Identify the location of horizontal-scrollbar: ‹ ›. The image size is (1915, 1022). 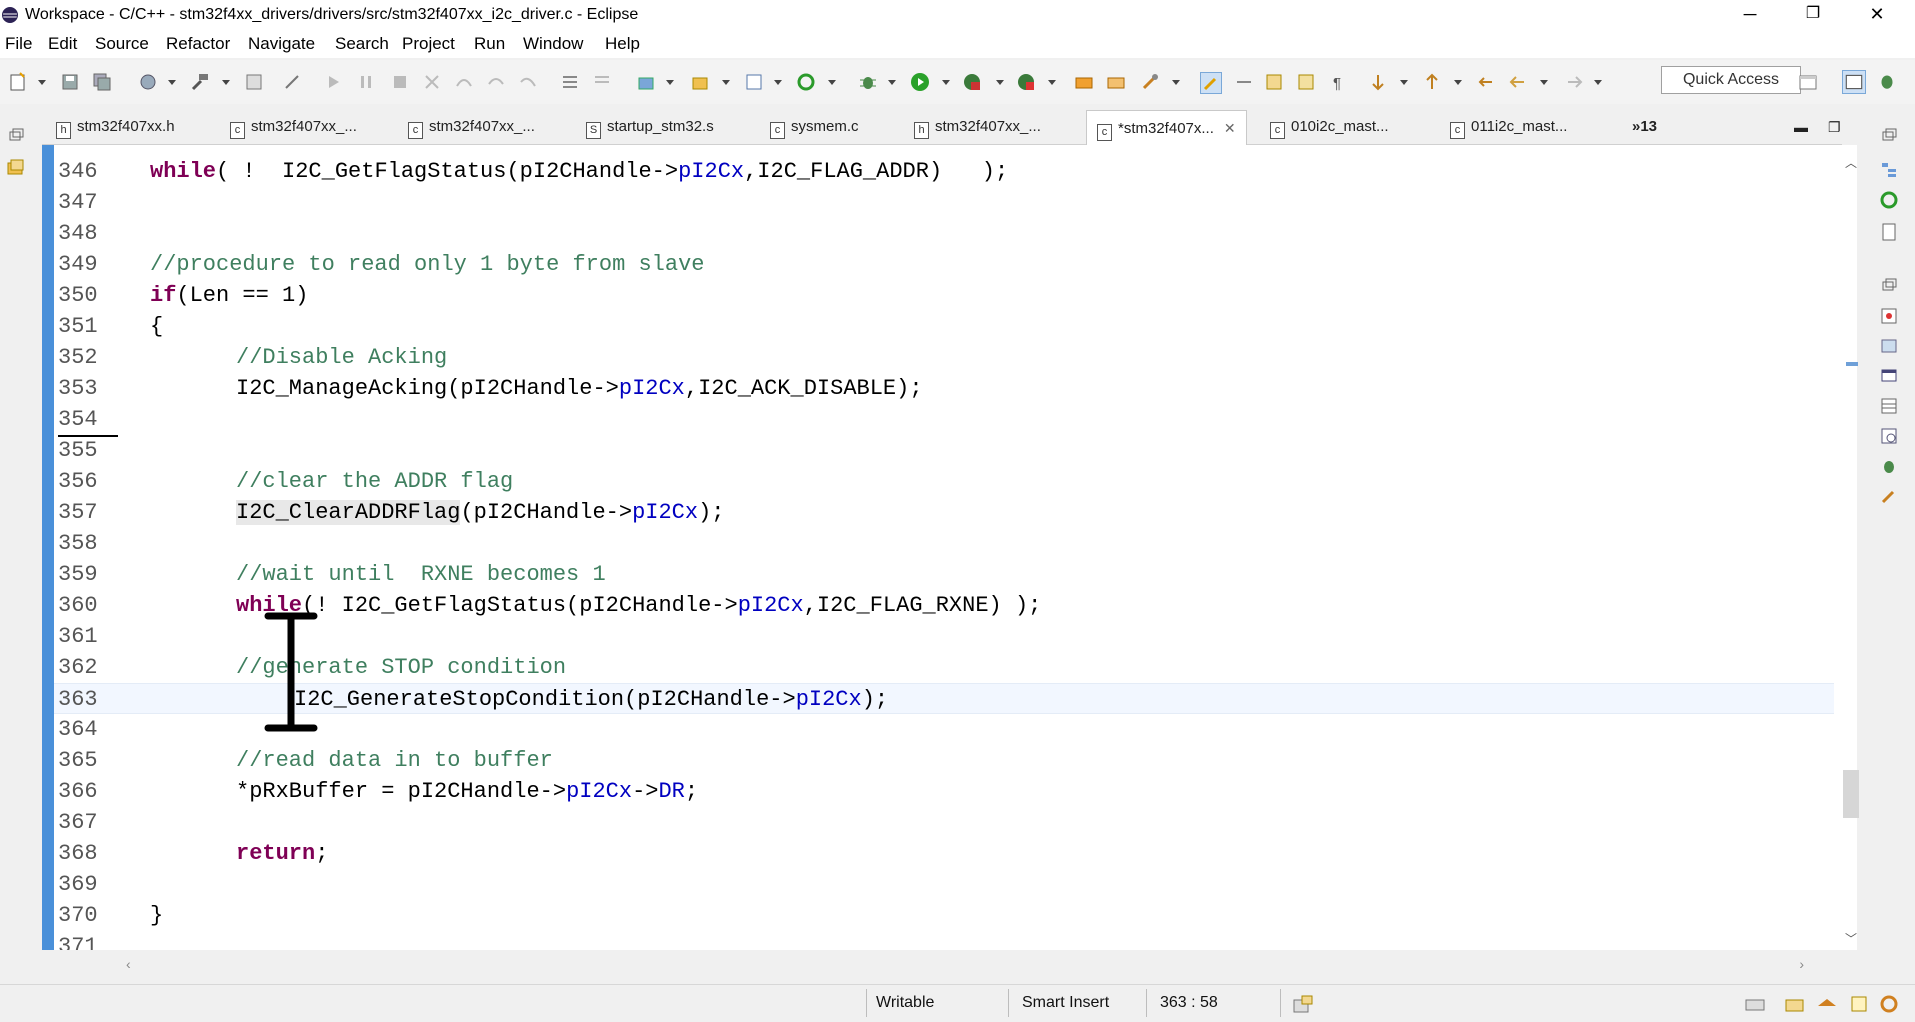
(968, 966).